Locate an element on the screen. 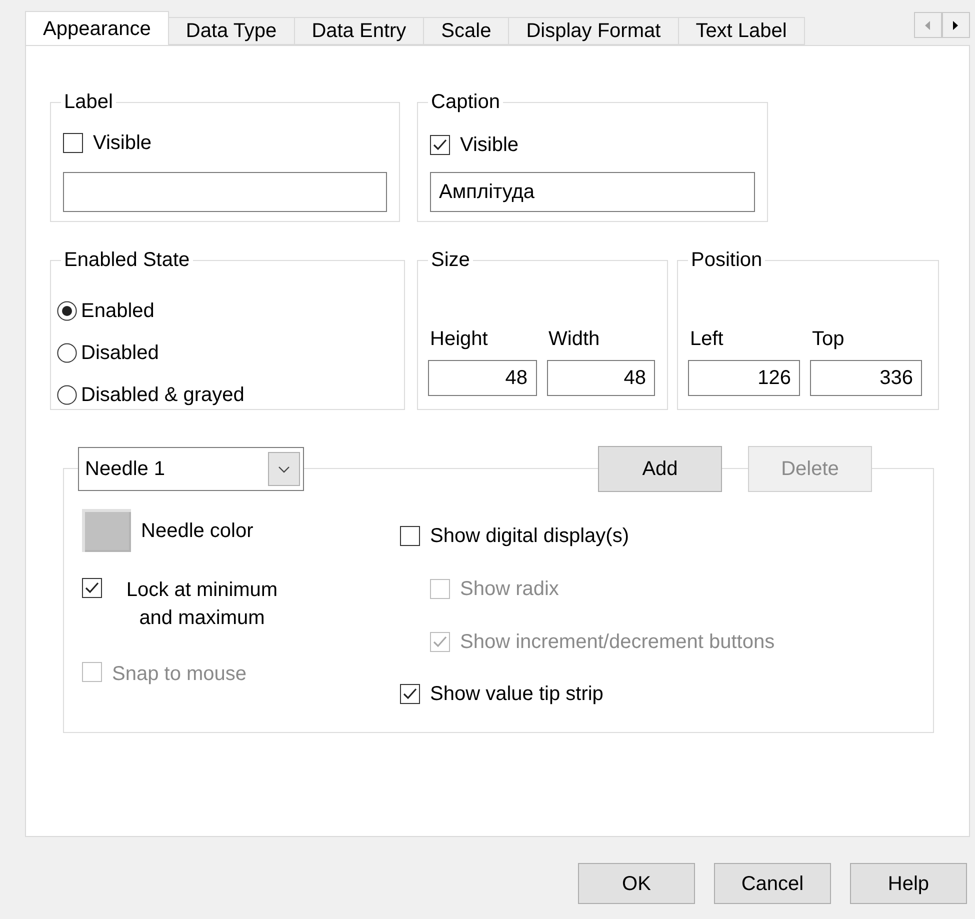 The image size is (975, 919). needle-color-label: Needle color is located at coordinates (197, 531).